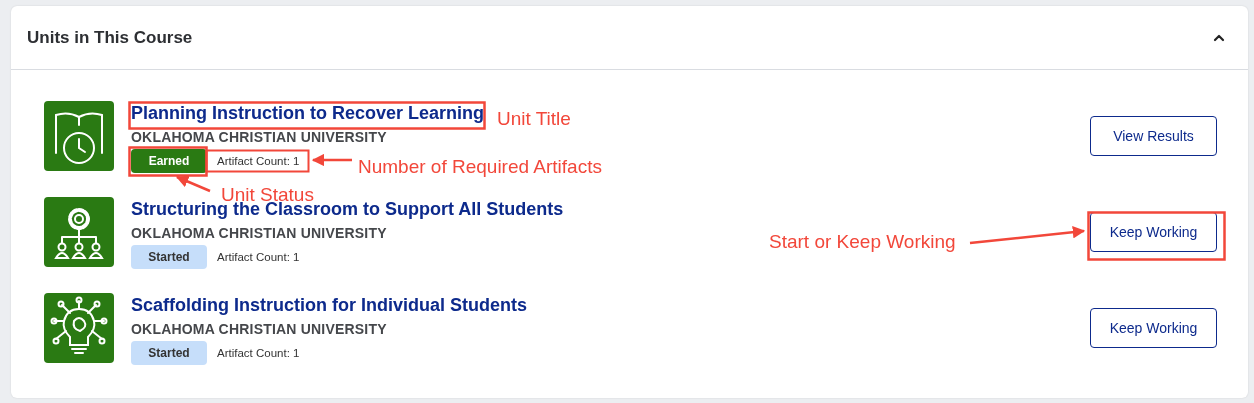  I want to click on annotation-label: Unit Title, so click(534, 119).